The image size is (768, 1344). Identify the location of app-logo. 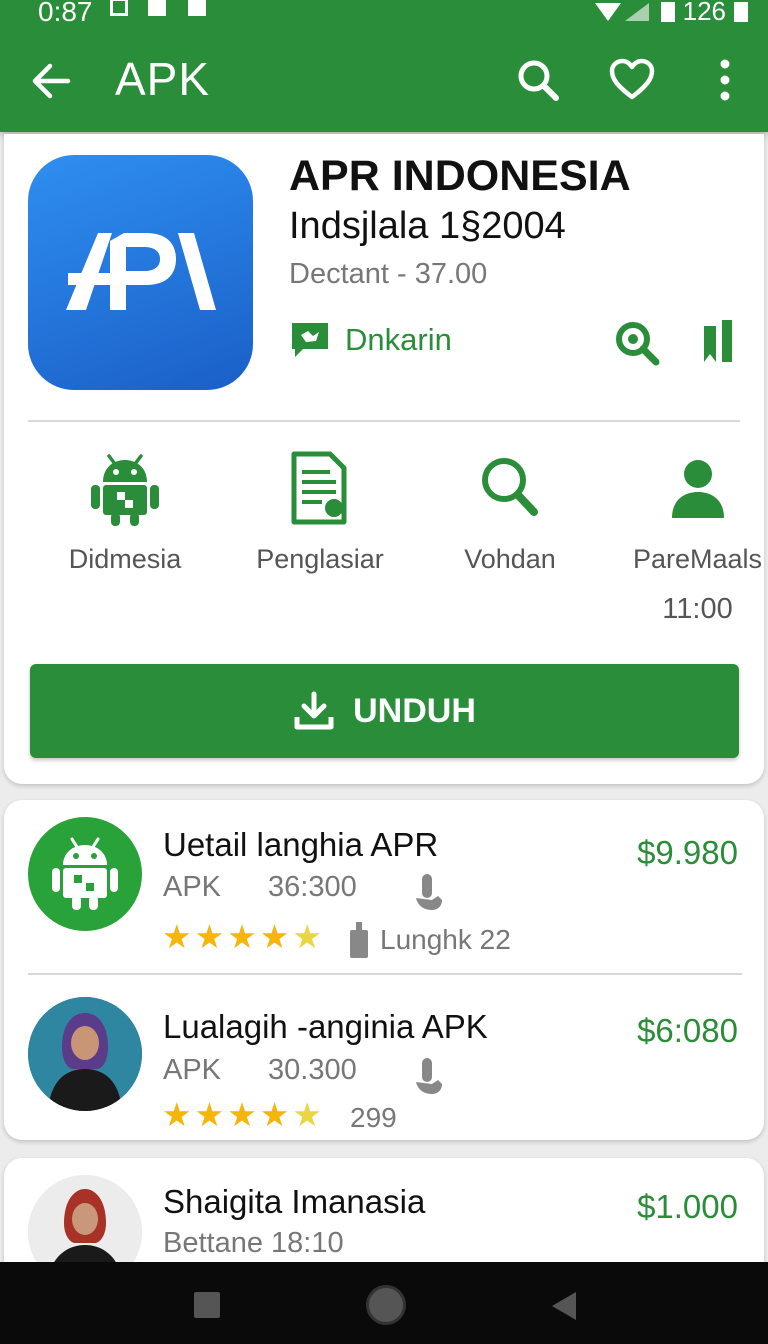
(141, 271).